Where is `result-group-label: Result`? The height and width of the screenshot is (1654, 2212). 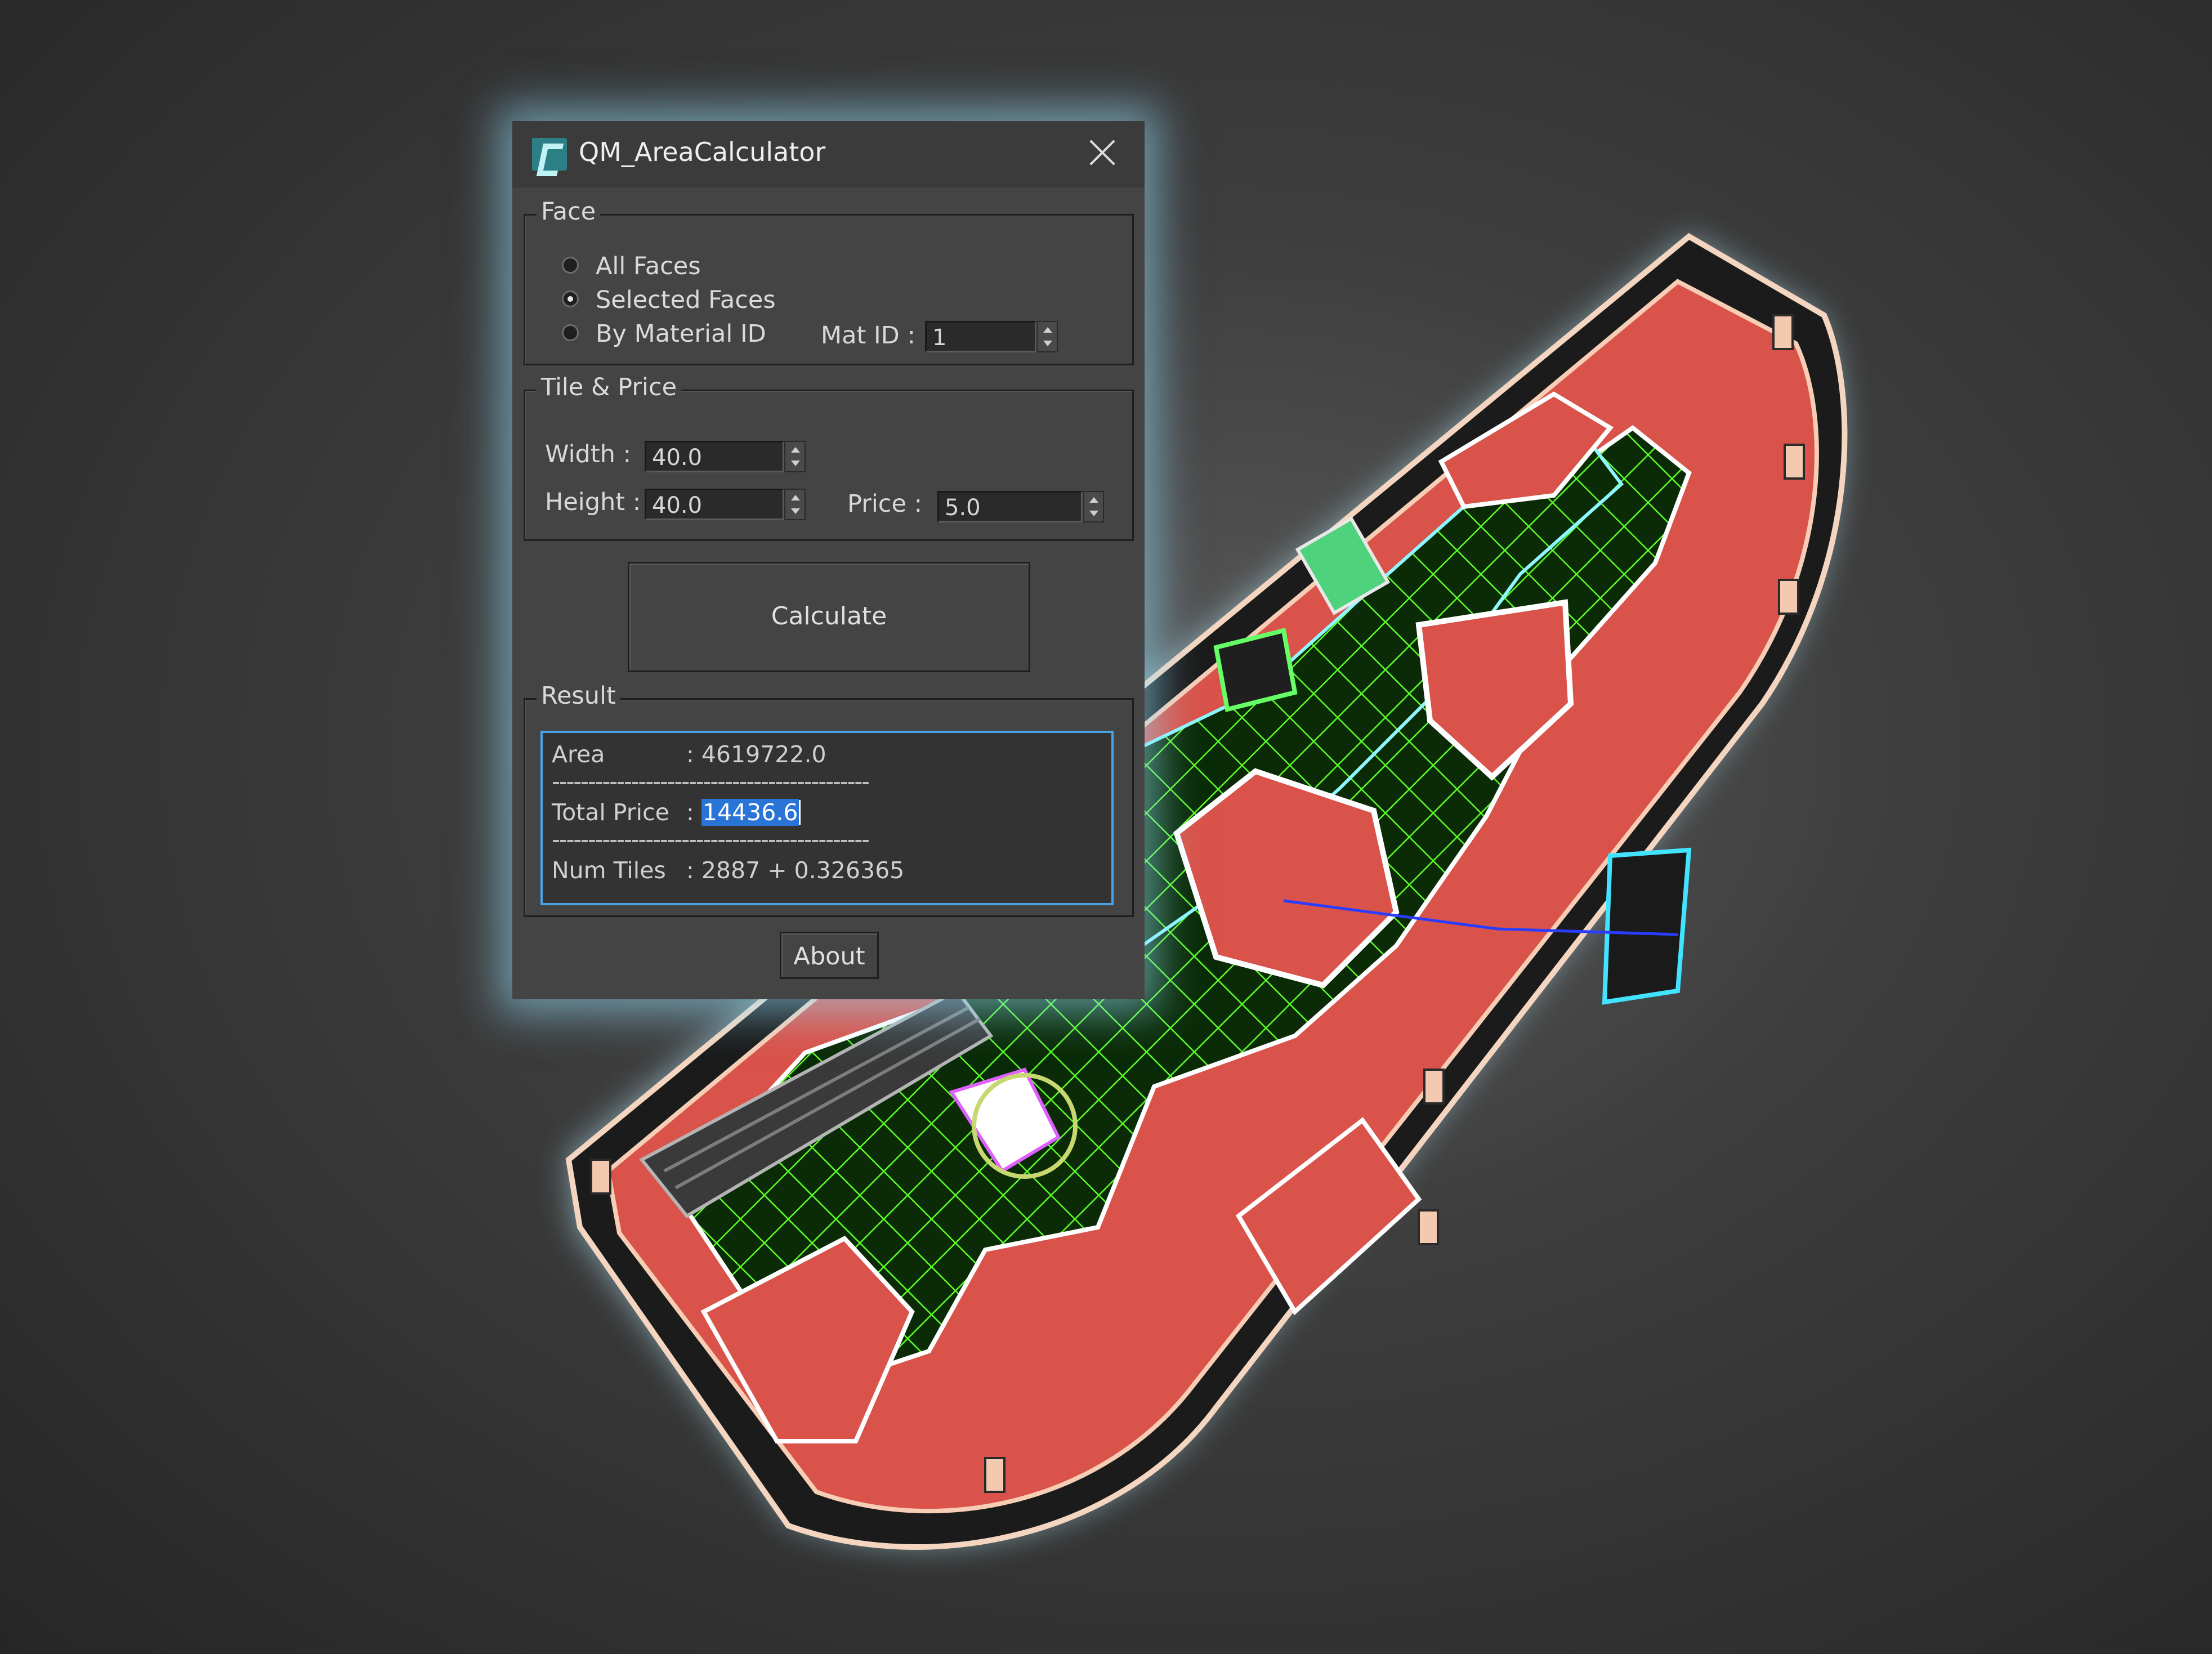 result-group-label: Result is located at coordinates (578, 696).